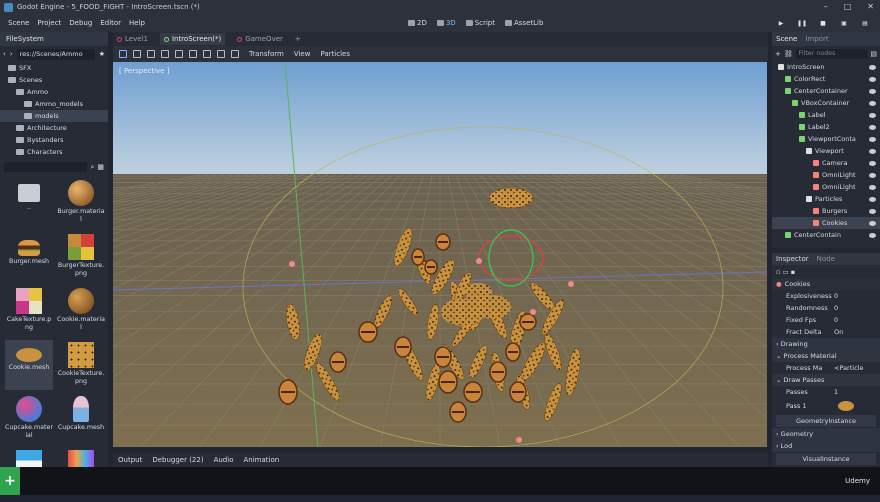 Image resolution: width=880 pixels, height=502 pixels. I want to click on file-item: Cookie.mesh, so click(29, 365).